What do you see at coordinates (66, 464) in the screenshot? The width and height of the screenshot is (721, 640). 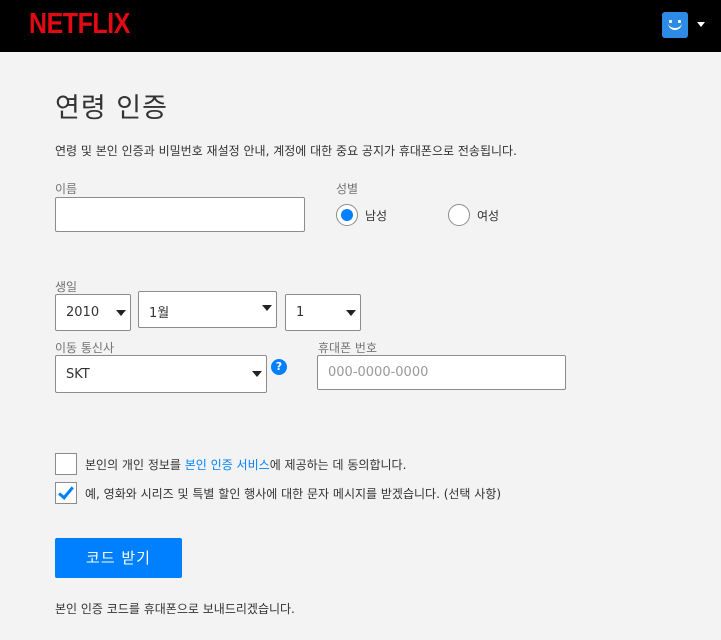 I see `consent-privacy-checkbox` at bounding box center [66, 464].